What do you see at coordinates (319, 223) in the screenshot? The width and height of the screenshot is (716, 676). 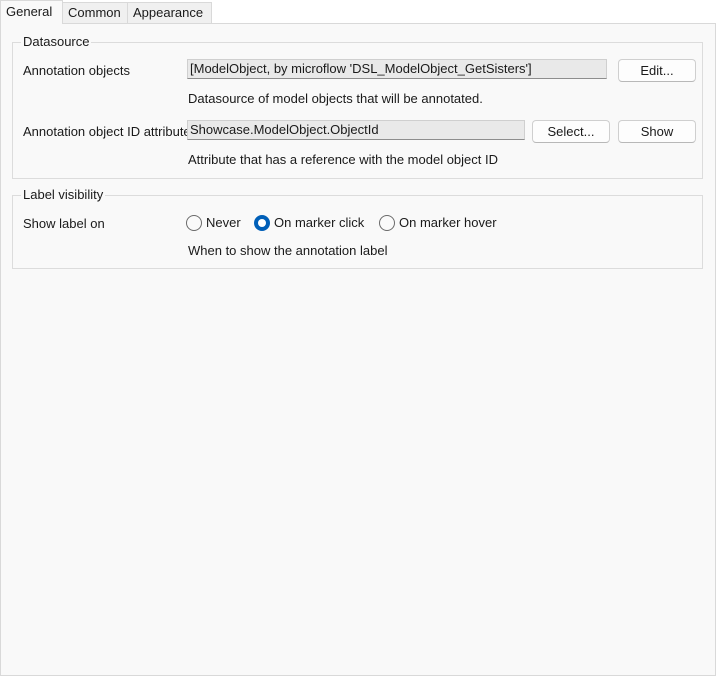 I see `radio-on-marker-click-label: On marker click` at bounding box center [319, 223].